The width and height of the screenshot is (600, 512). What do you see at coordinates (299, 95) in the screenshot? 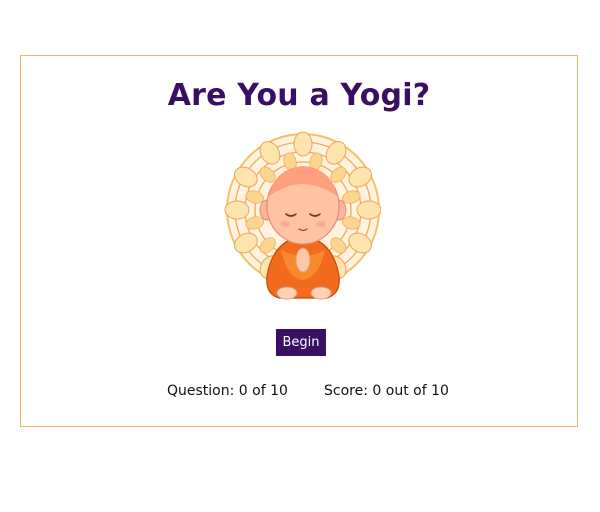
I see `quiz-title: Are You a Yogi?` at bounding box center [299, 95].